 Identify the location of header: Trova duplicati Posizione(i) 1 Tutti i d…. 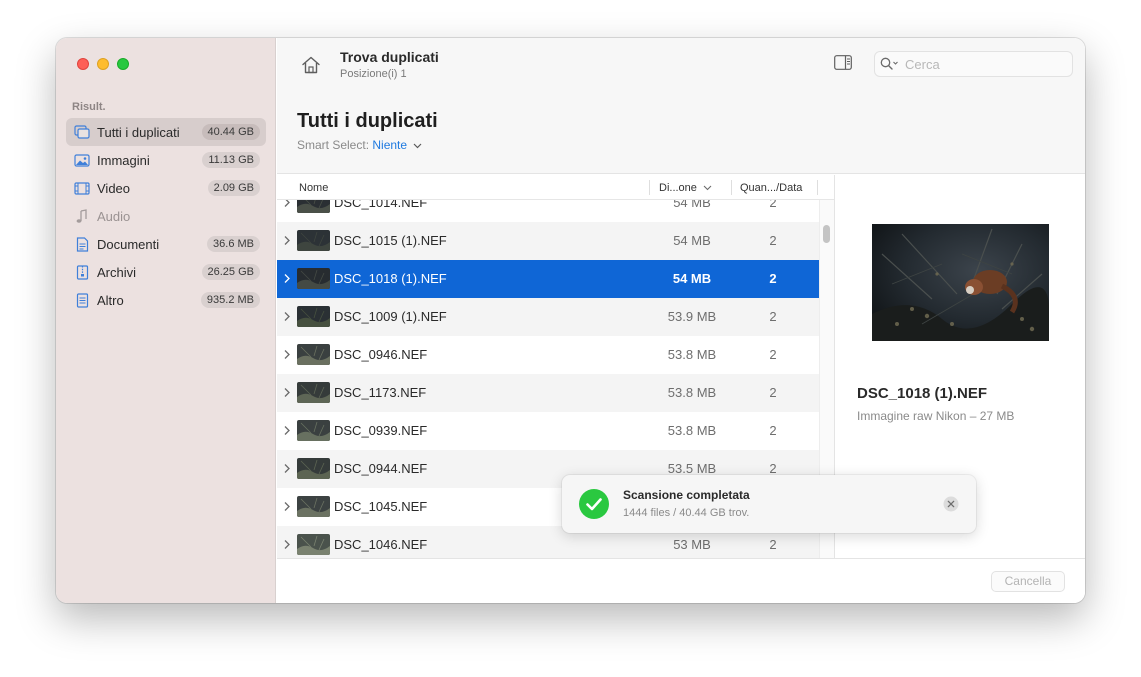
(681, 106).